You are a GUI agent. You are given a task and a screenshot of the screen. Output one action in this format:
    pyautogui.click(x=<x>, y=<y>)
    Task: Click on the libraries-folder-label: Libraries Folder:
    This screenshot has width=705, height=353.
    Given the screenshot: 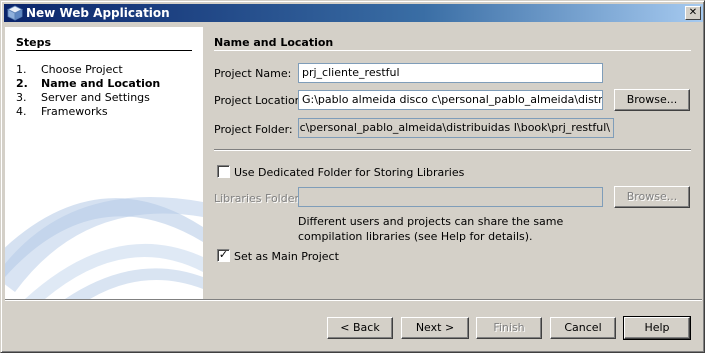 What is the action you would take?
    pyautogui.click(x=258, y=198)
    